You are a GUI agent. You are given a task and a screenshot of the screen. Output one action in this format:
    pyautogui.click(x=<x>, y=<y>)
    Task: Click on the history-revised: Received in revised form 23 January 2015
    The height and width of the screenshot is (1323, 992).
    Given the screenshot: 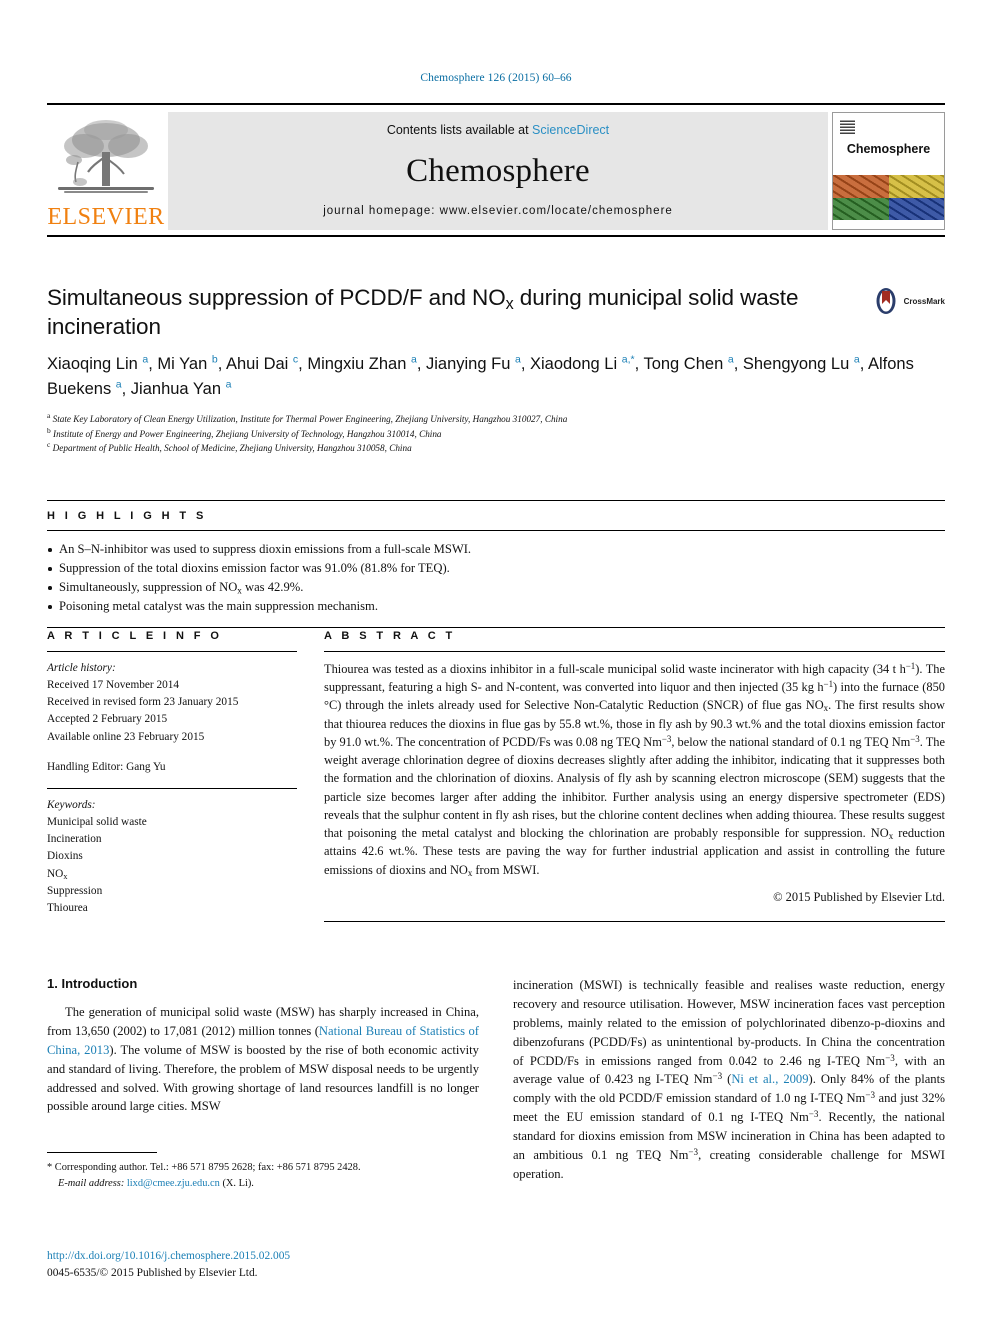 What is the action you would take?
    pyautogui.click(x=143, y=702)
    